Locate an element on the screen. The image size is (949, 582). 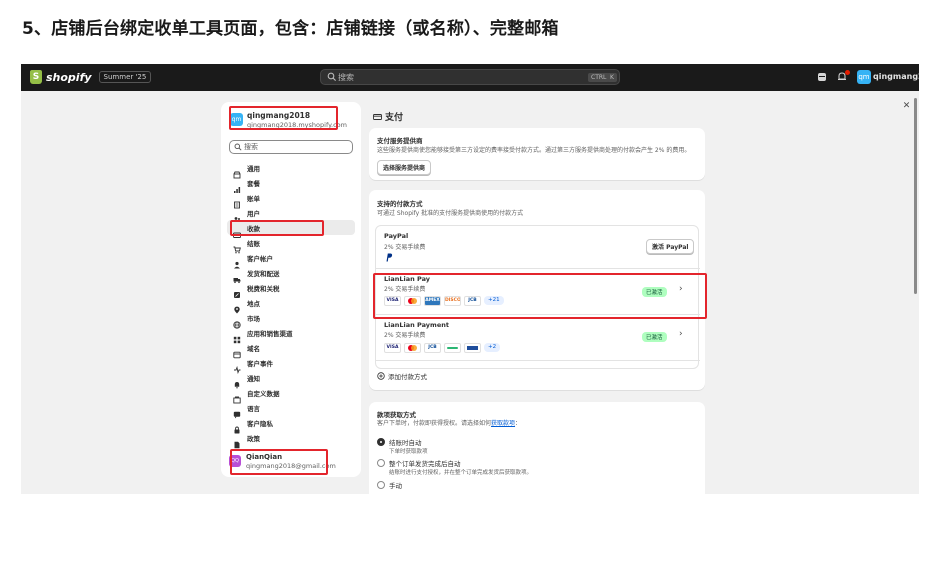
global-search-input: 搜索 CTRL K is located at coordinates (470, 77).